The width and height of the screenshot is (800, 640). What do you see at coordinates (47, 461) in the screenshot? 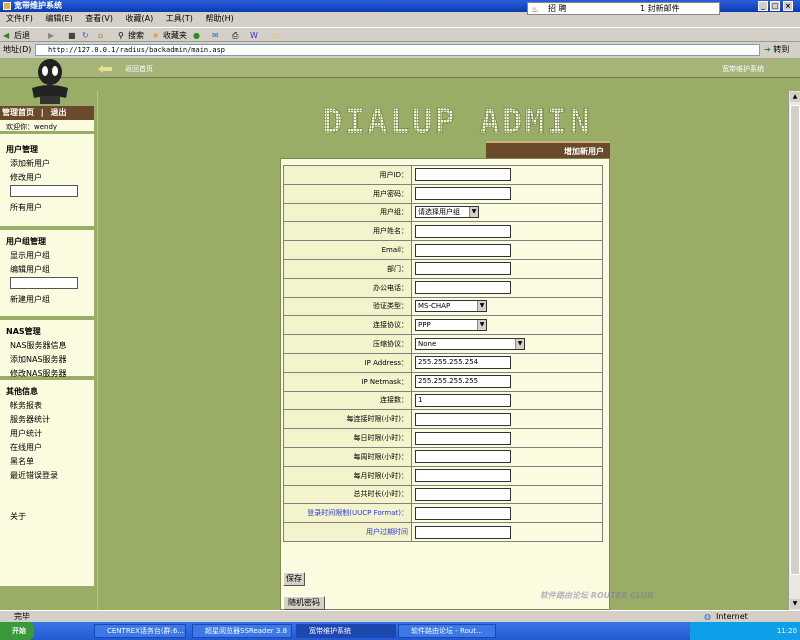
I see `sidebar-item-blacklist: 黑名单` at bounding box center [47, 461].